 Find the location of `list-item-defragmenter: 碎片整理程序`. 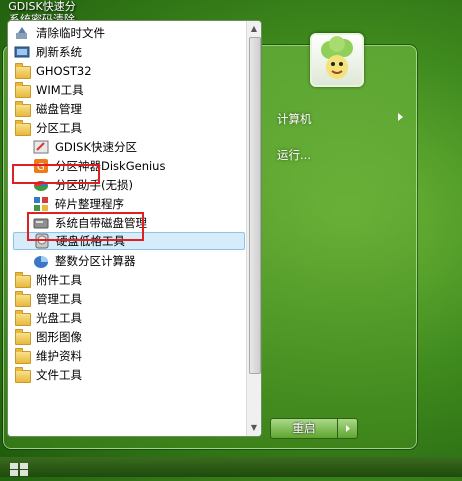

list-item-defragmenter: 碎片整理程序 is located at coordinates (139, 204).